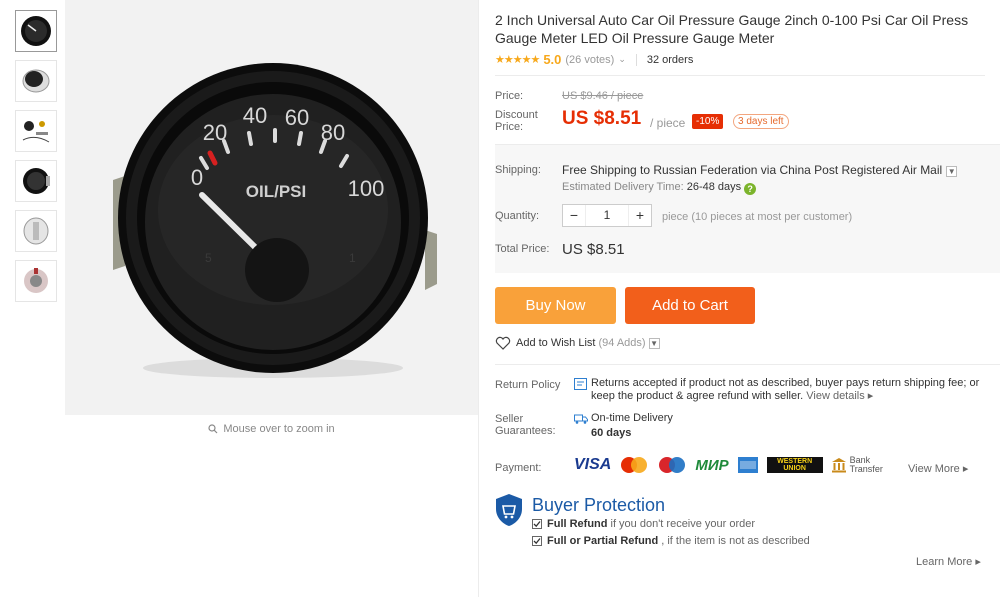  I want to click on days-left-badge: 3 days left, so click(761, 121).